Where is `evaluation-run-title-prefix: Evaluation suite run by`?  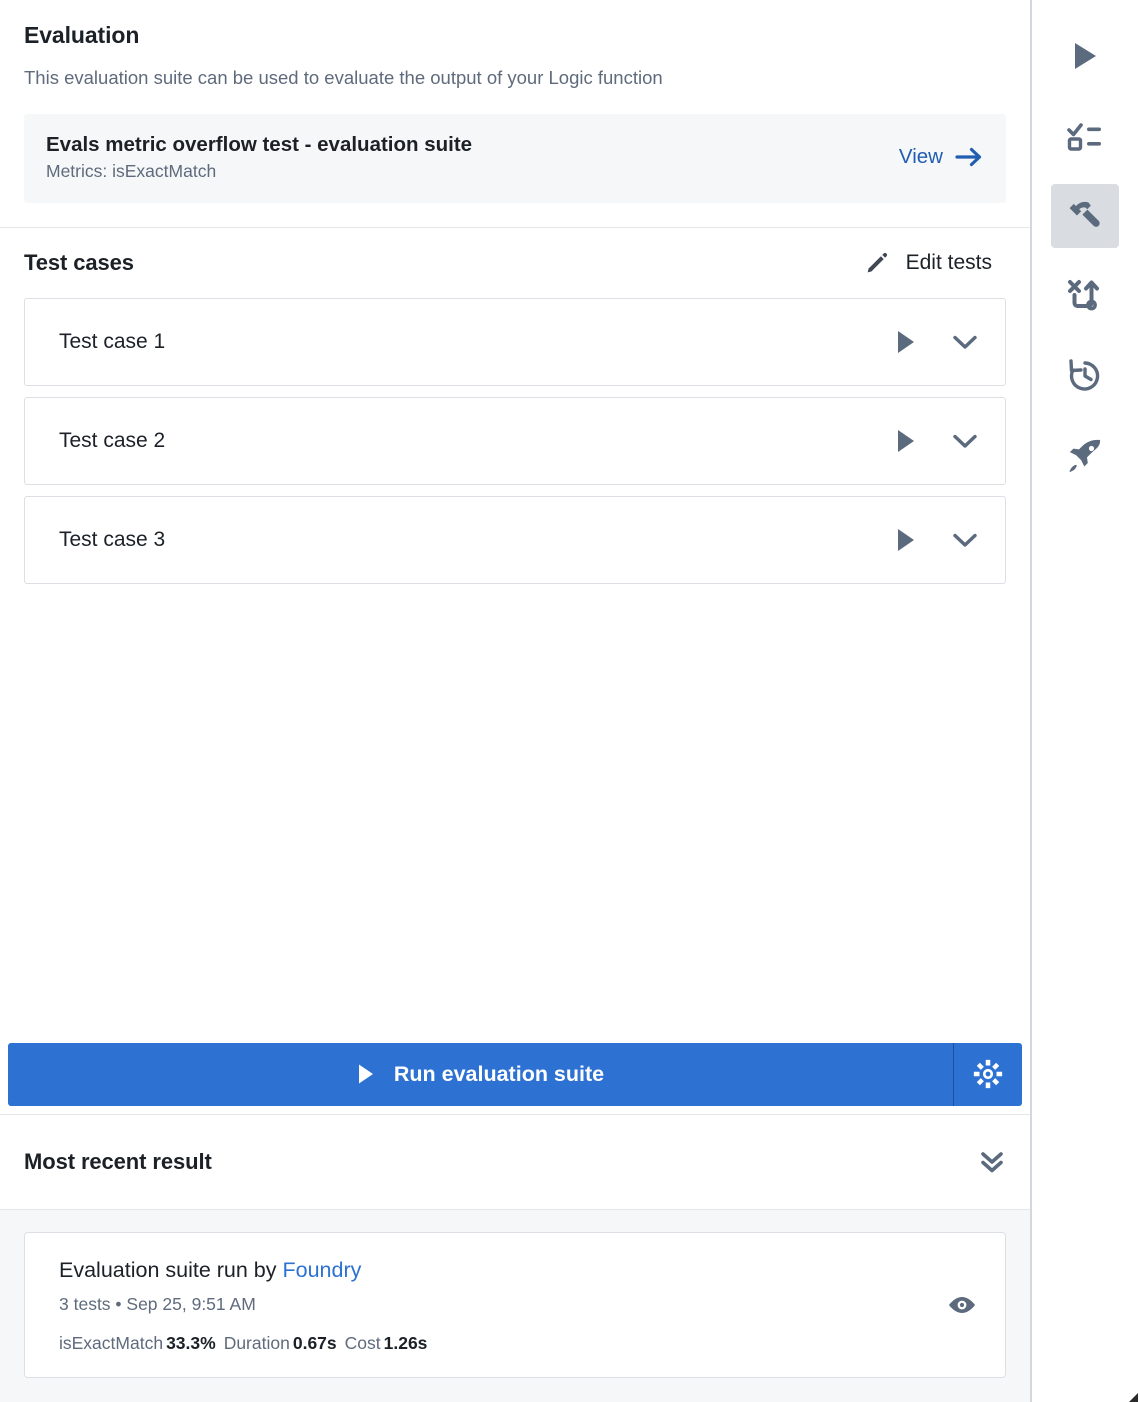 evaluation-run-title-prefix: Evaluation suite run by is located at coordinates (171, 1269).